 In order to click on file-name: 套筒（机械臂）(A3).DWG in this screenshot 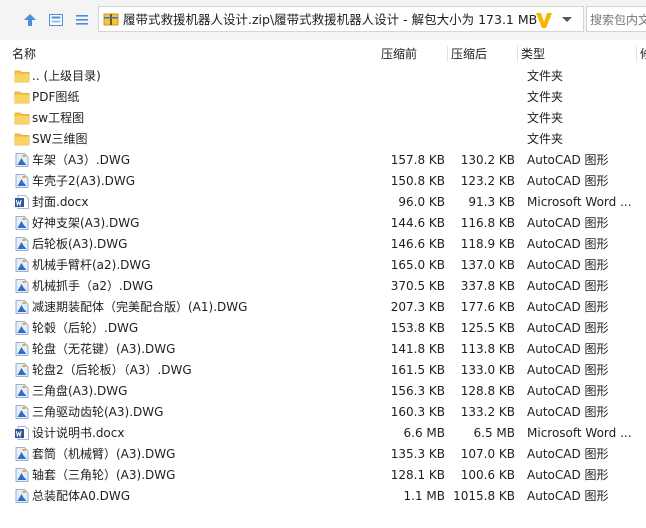, I will do `click(104, 454)`.